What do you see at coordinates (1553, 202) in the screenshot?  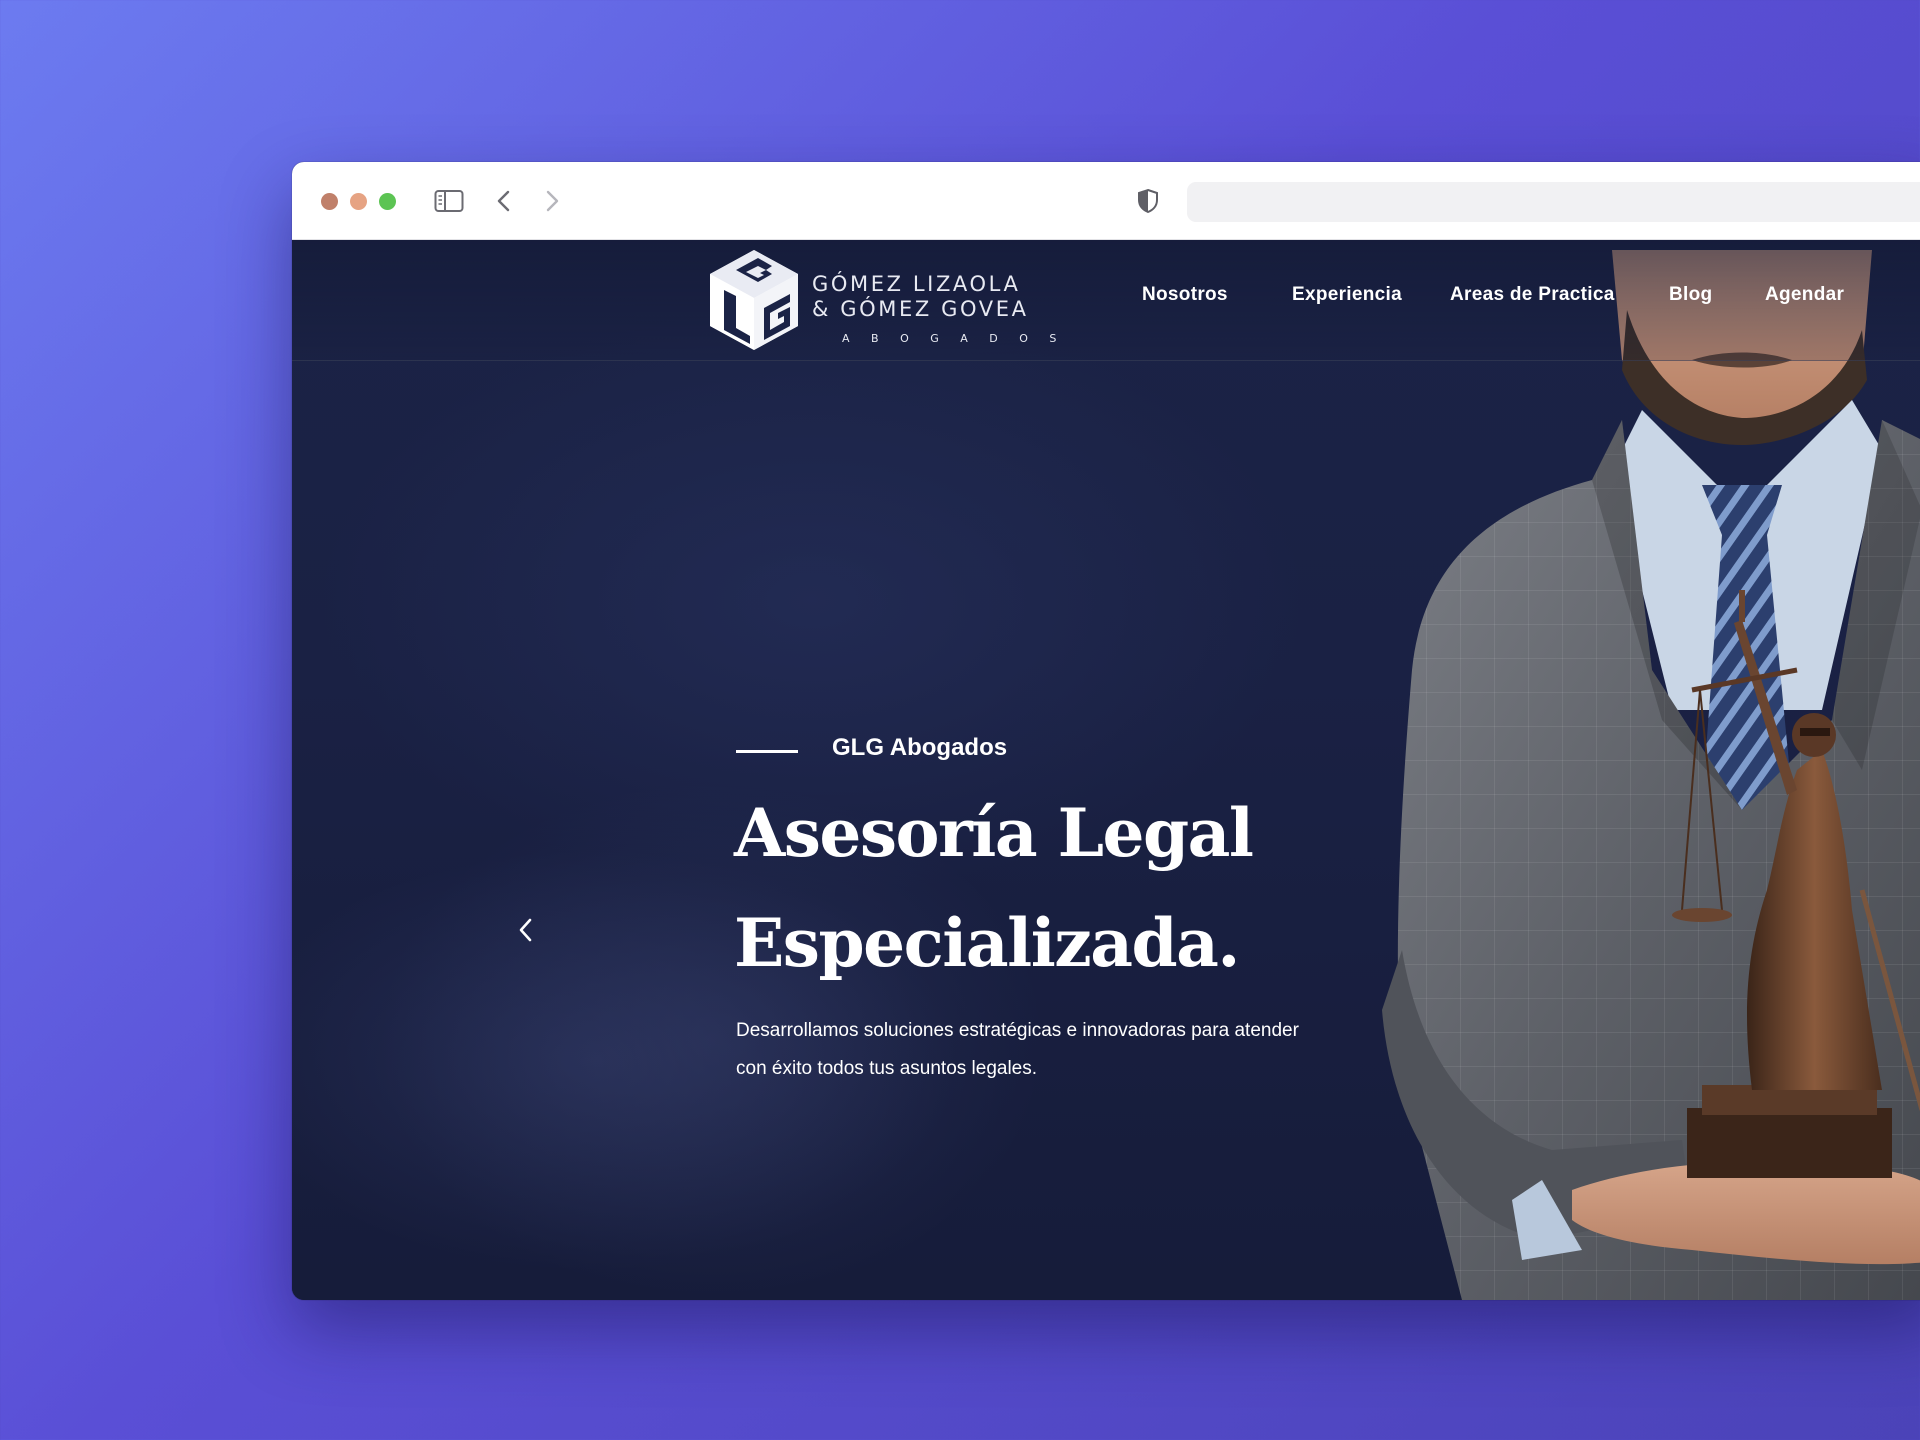 I see `address-bar` at bounding box center [1553, 202].